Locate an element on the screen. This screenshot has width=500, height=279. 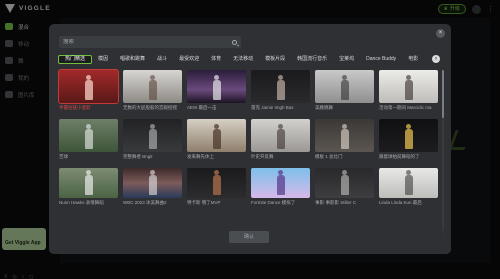
template-card: 模板 1 总比门 is located at coordinates (344, 142).